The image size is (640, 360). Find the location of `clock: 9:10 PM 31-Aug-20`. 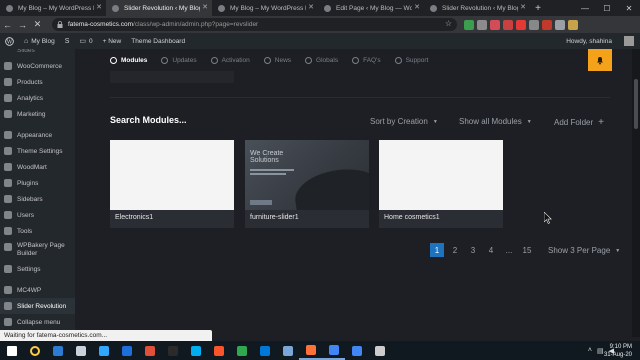

clock: 9:10 PM 31-Aug-20 is located at coordinates (618, 351).